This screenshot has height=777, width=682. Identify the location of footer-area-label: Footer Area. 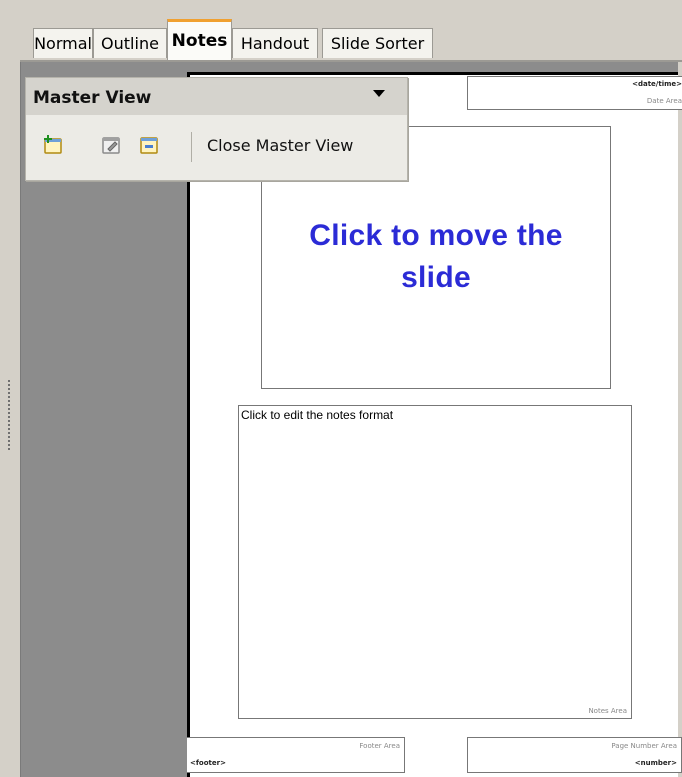
(379, 746).